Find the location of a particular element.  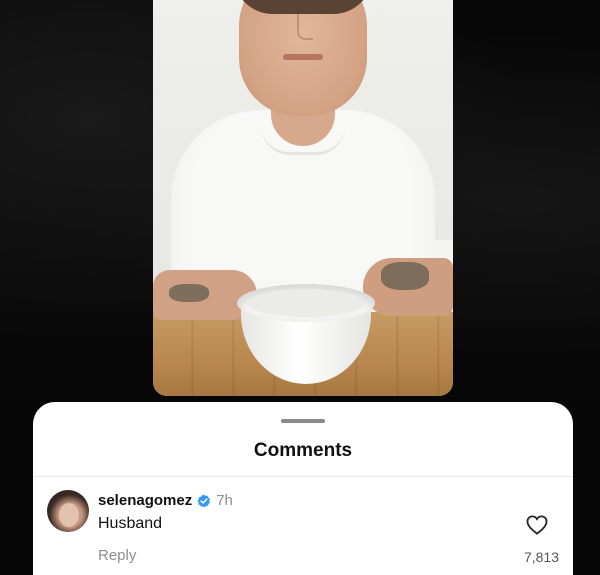

person-mouth is located at coordinates (303, 57).